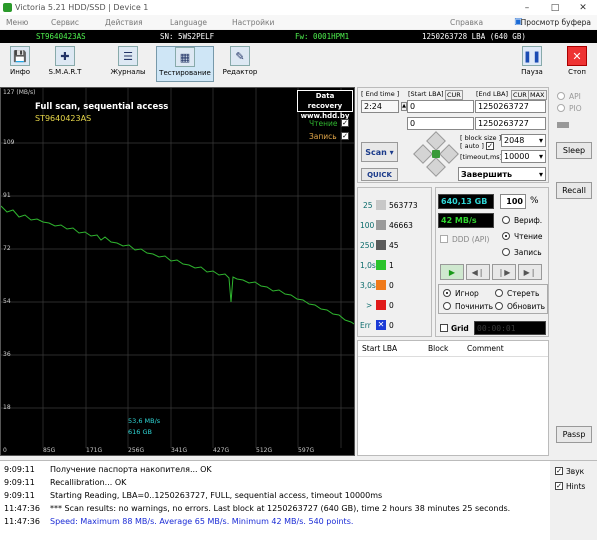 The height and width of the screenshot is (540, 597). What do you see at coordinates (82, 7) in the screenshot?
I see `window-title: Victoria 5.21 HDD/SSD | Device 1` at bounding box center [82, 7].